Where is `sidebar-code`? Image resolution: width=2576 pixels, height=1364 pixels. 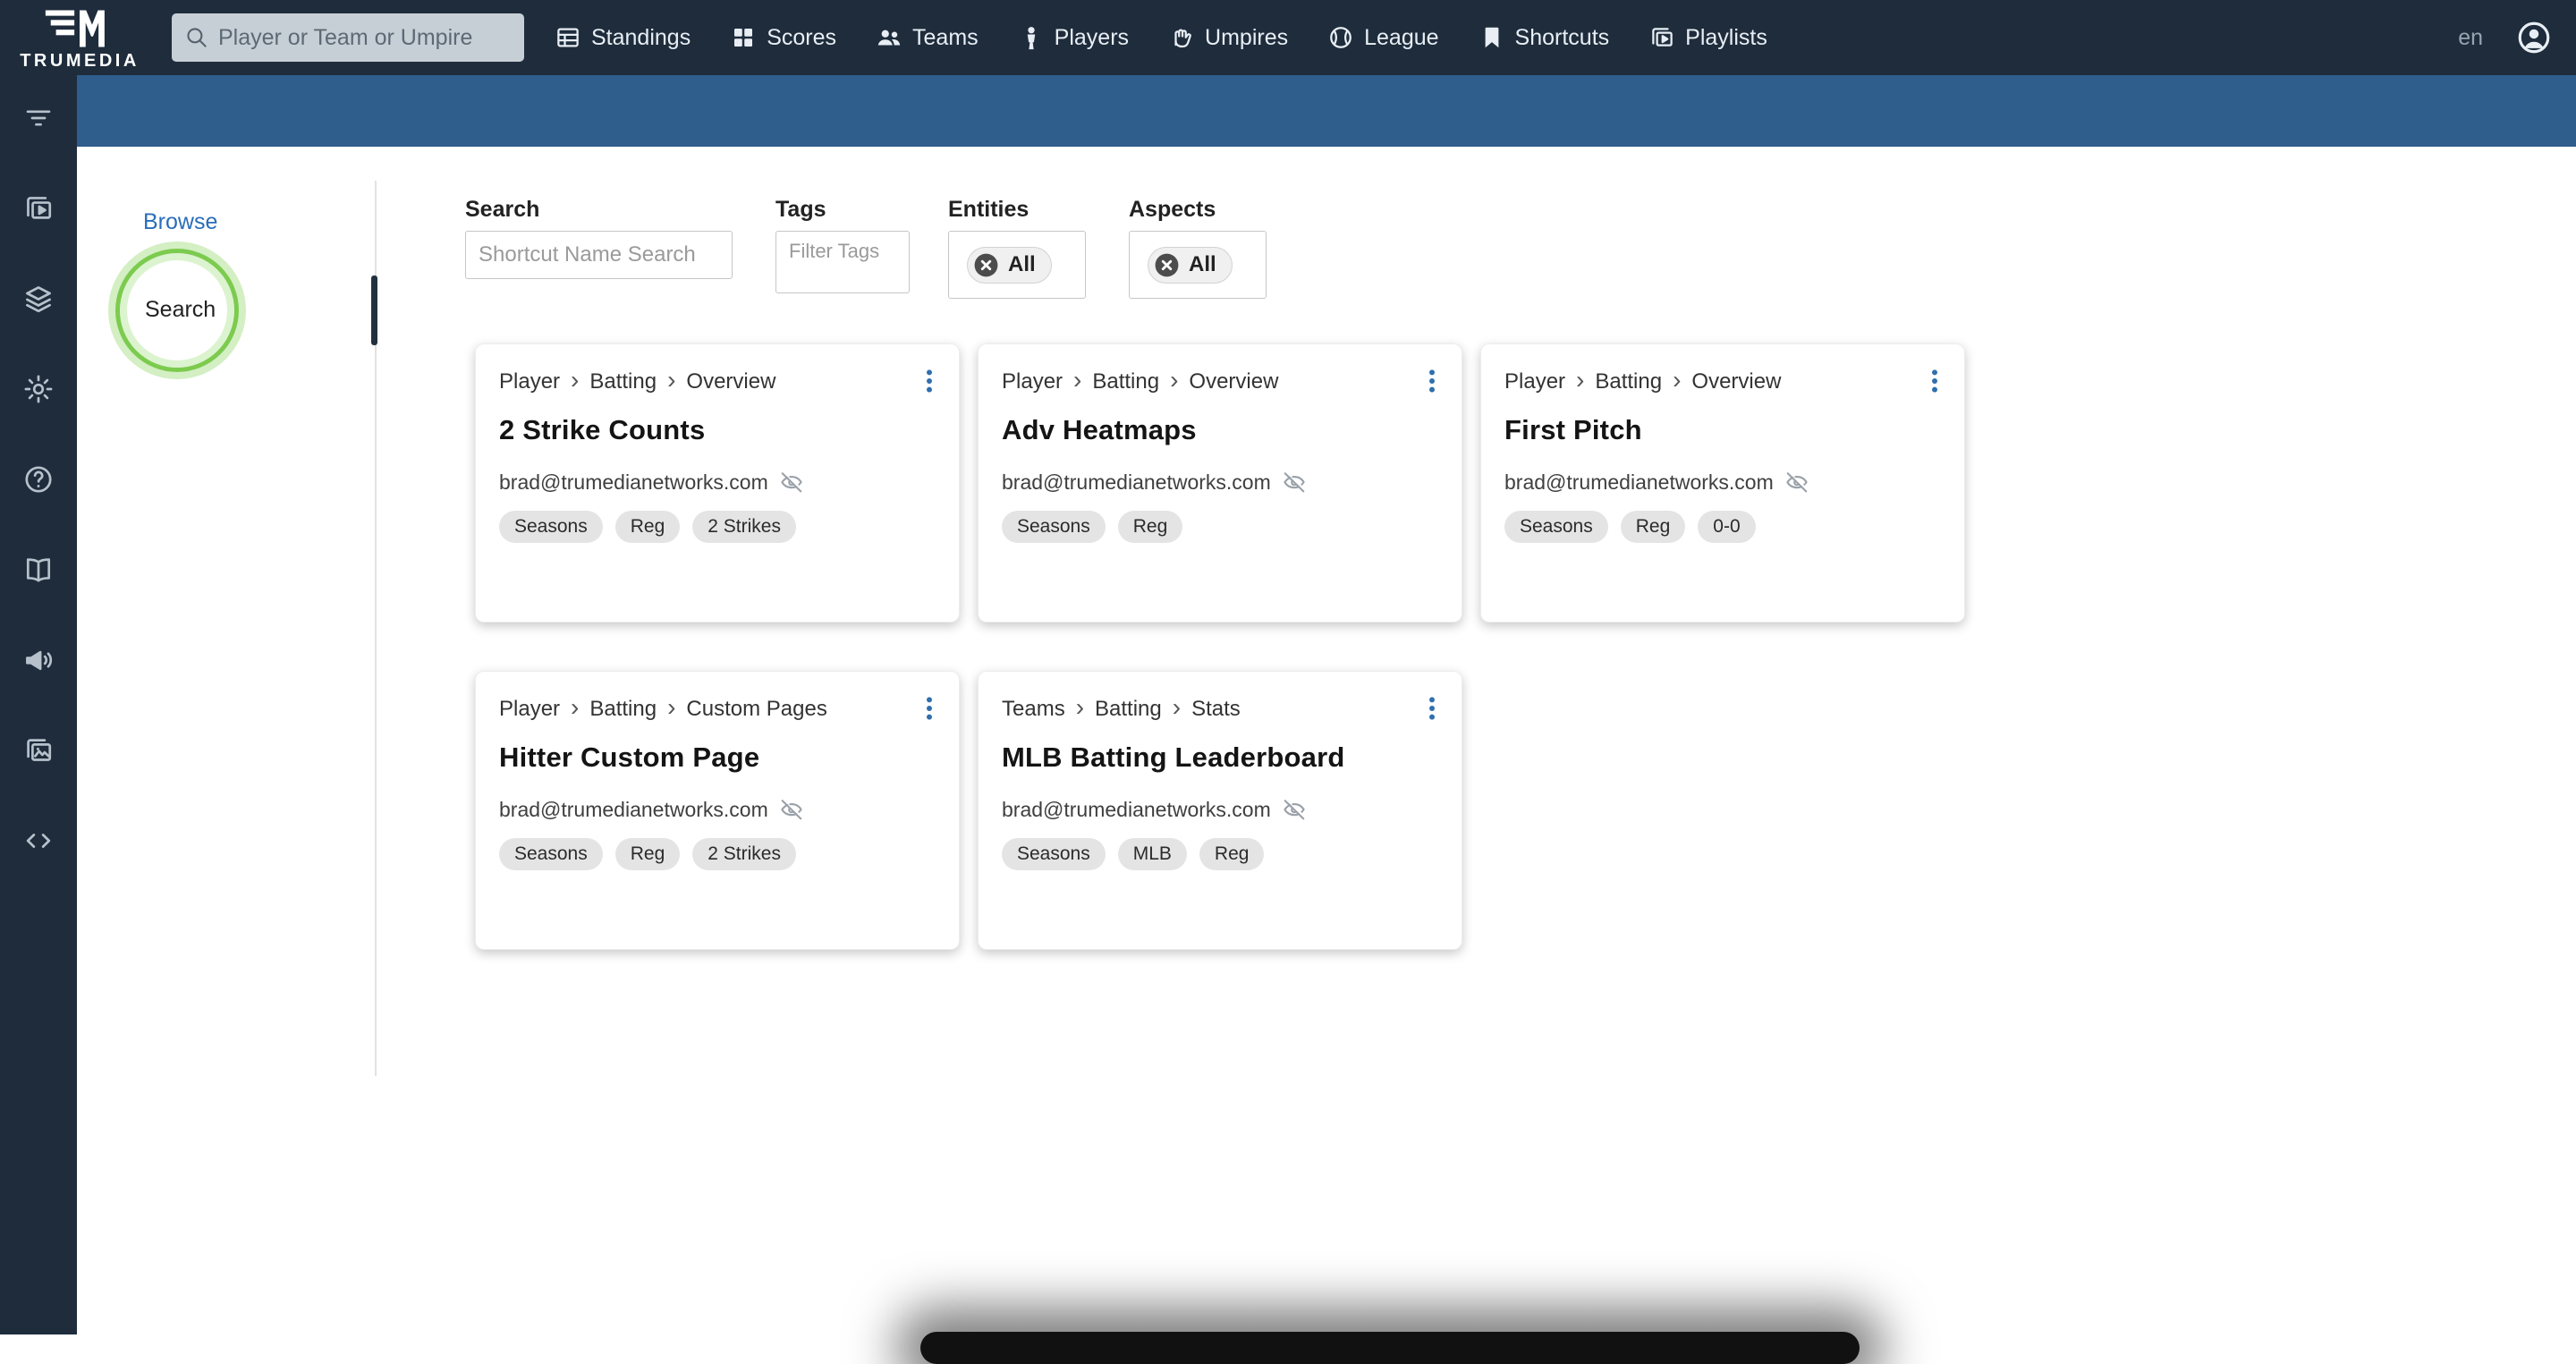
sidebar-code is located at coordinates (38, 840).